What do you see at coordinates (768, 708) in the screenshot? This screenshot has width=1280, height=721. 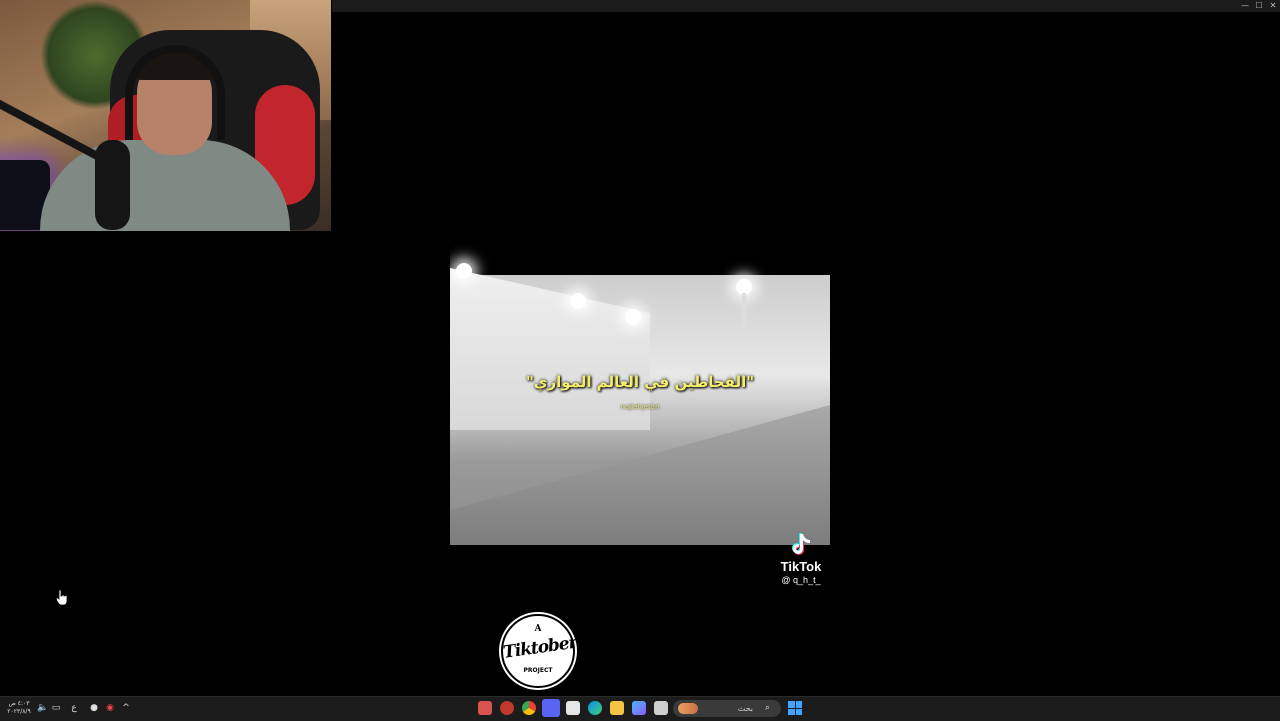 I see `search-icon: ⌕` at bounding box center [768, 708].